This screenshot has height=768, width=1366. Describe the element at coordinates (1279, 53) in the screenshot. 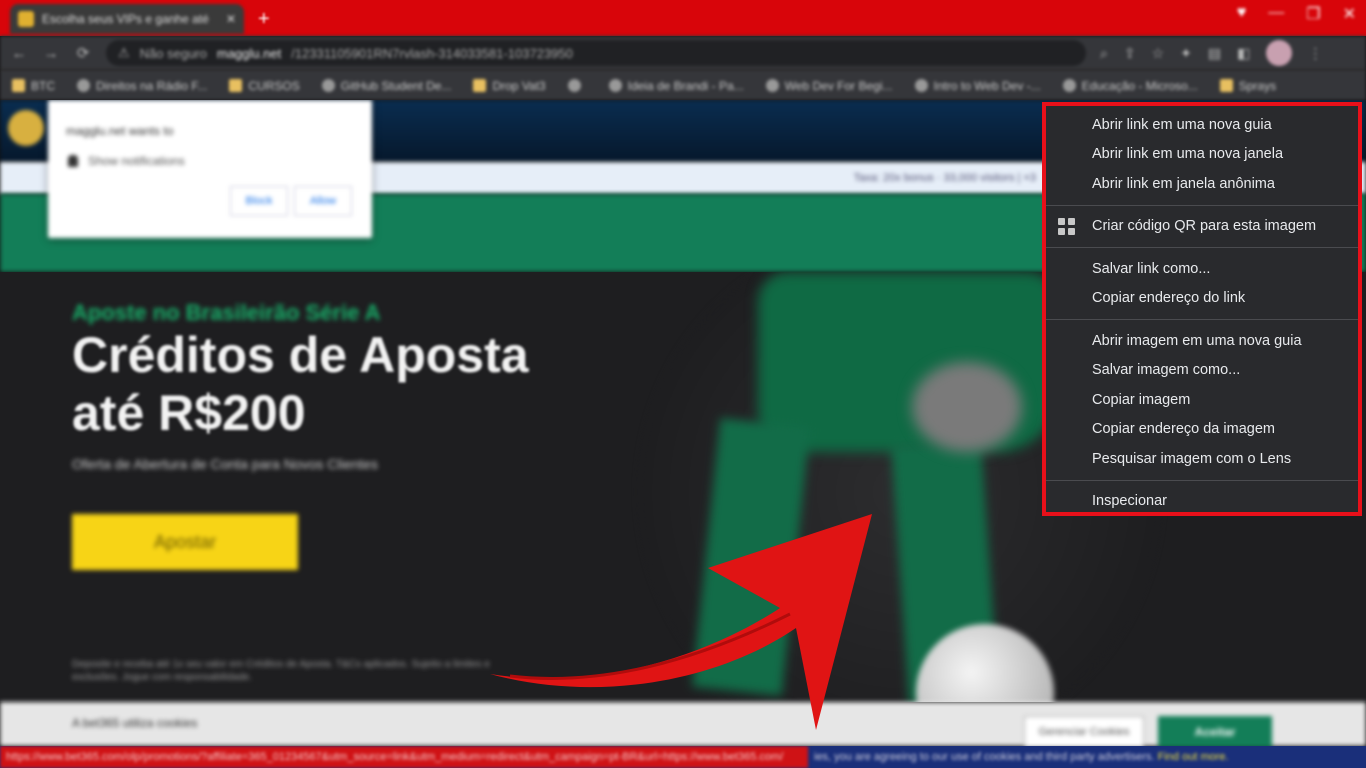

I see `profile-avatar` at that location.